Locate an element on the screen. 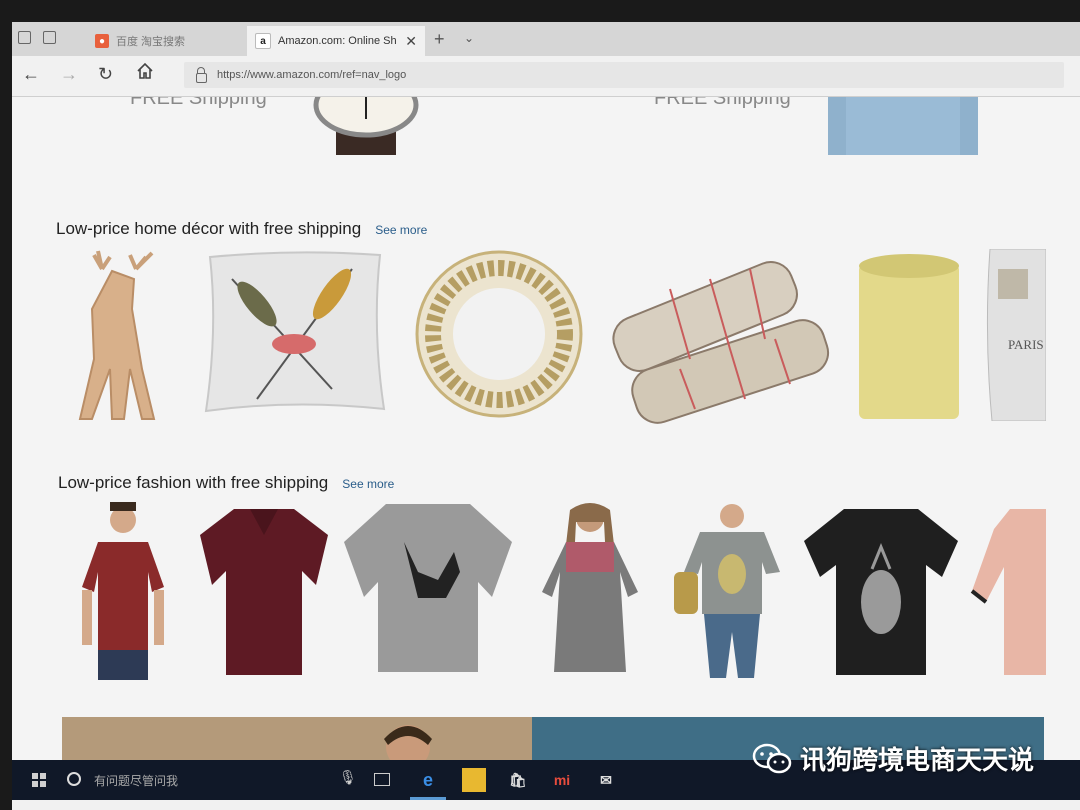 The width and height of the screenshot is (1080, 810). tab-baidu: ● 百度 淘宝搜索 is located at coordinates (167, 41).